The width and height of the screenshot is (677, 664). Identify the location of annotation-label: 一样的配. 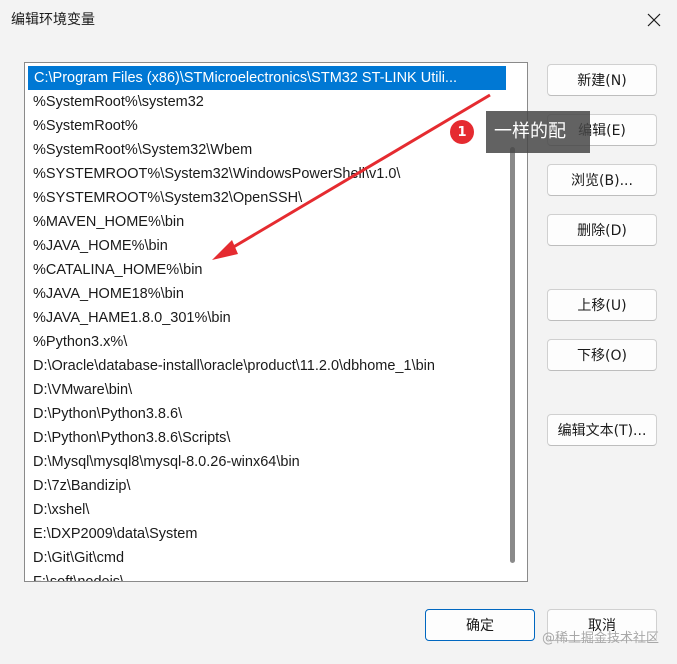
(538, 132).